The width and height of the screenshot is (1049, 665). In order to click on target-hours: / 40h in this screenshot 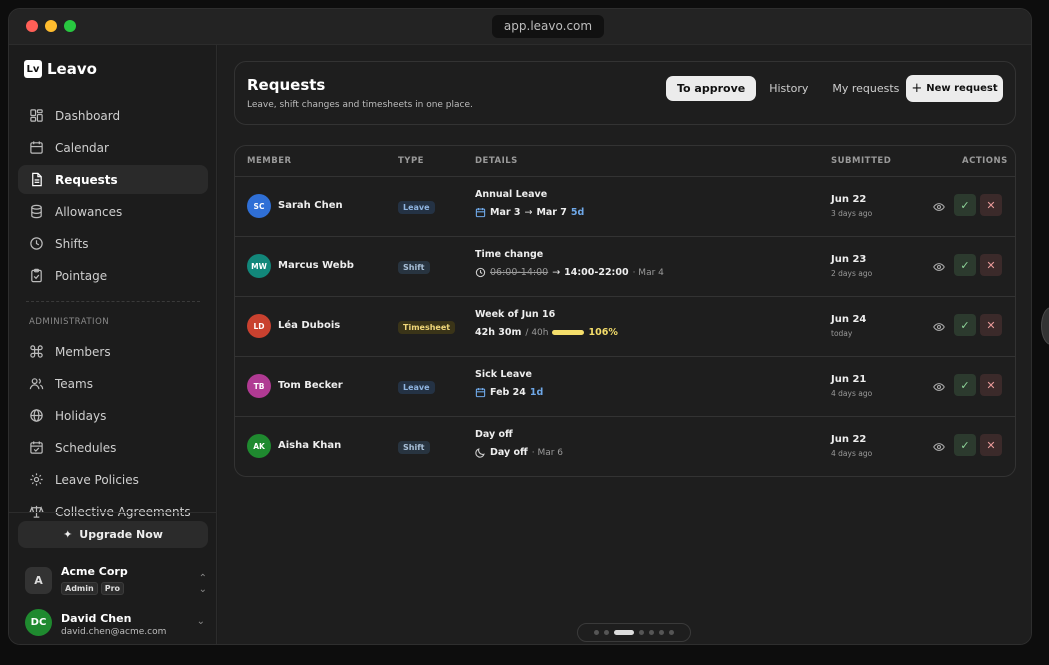, I will do `click(537, 332)`.